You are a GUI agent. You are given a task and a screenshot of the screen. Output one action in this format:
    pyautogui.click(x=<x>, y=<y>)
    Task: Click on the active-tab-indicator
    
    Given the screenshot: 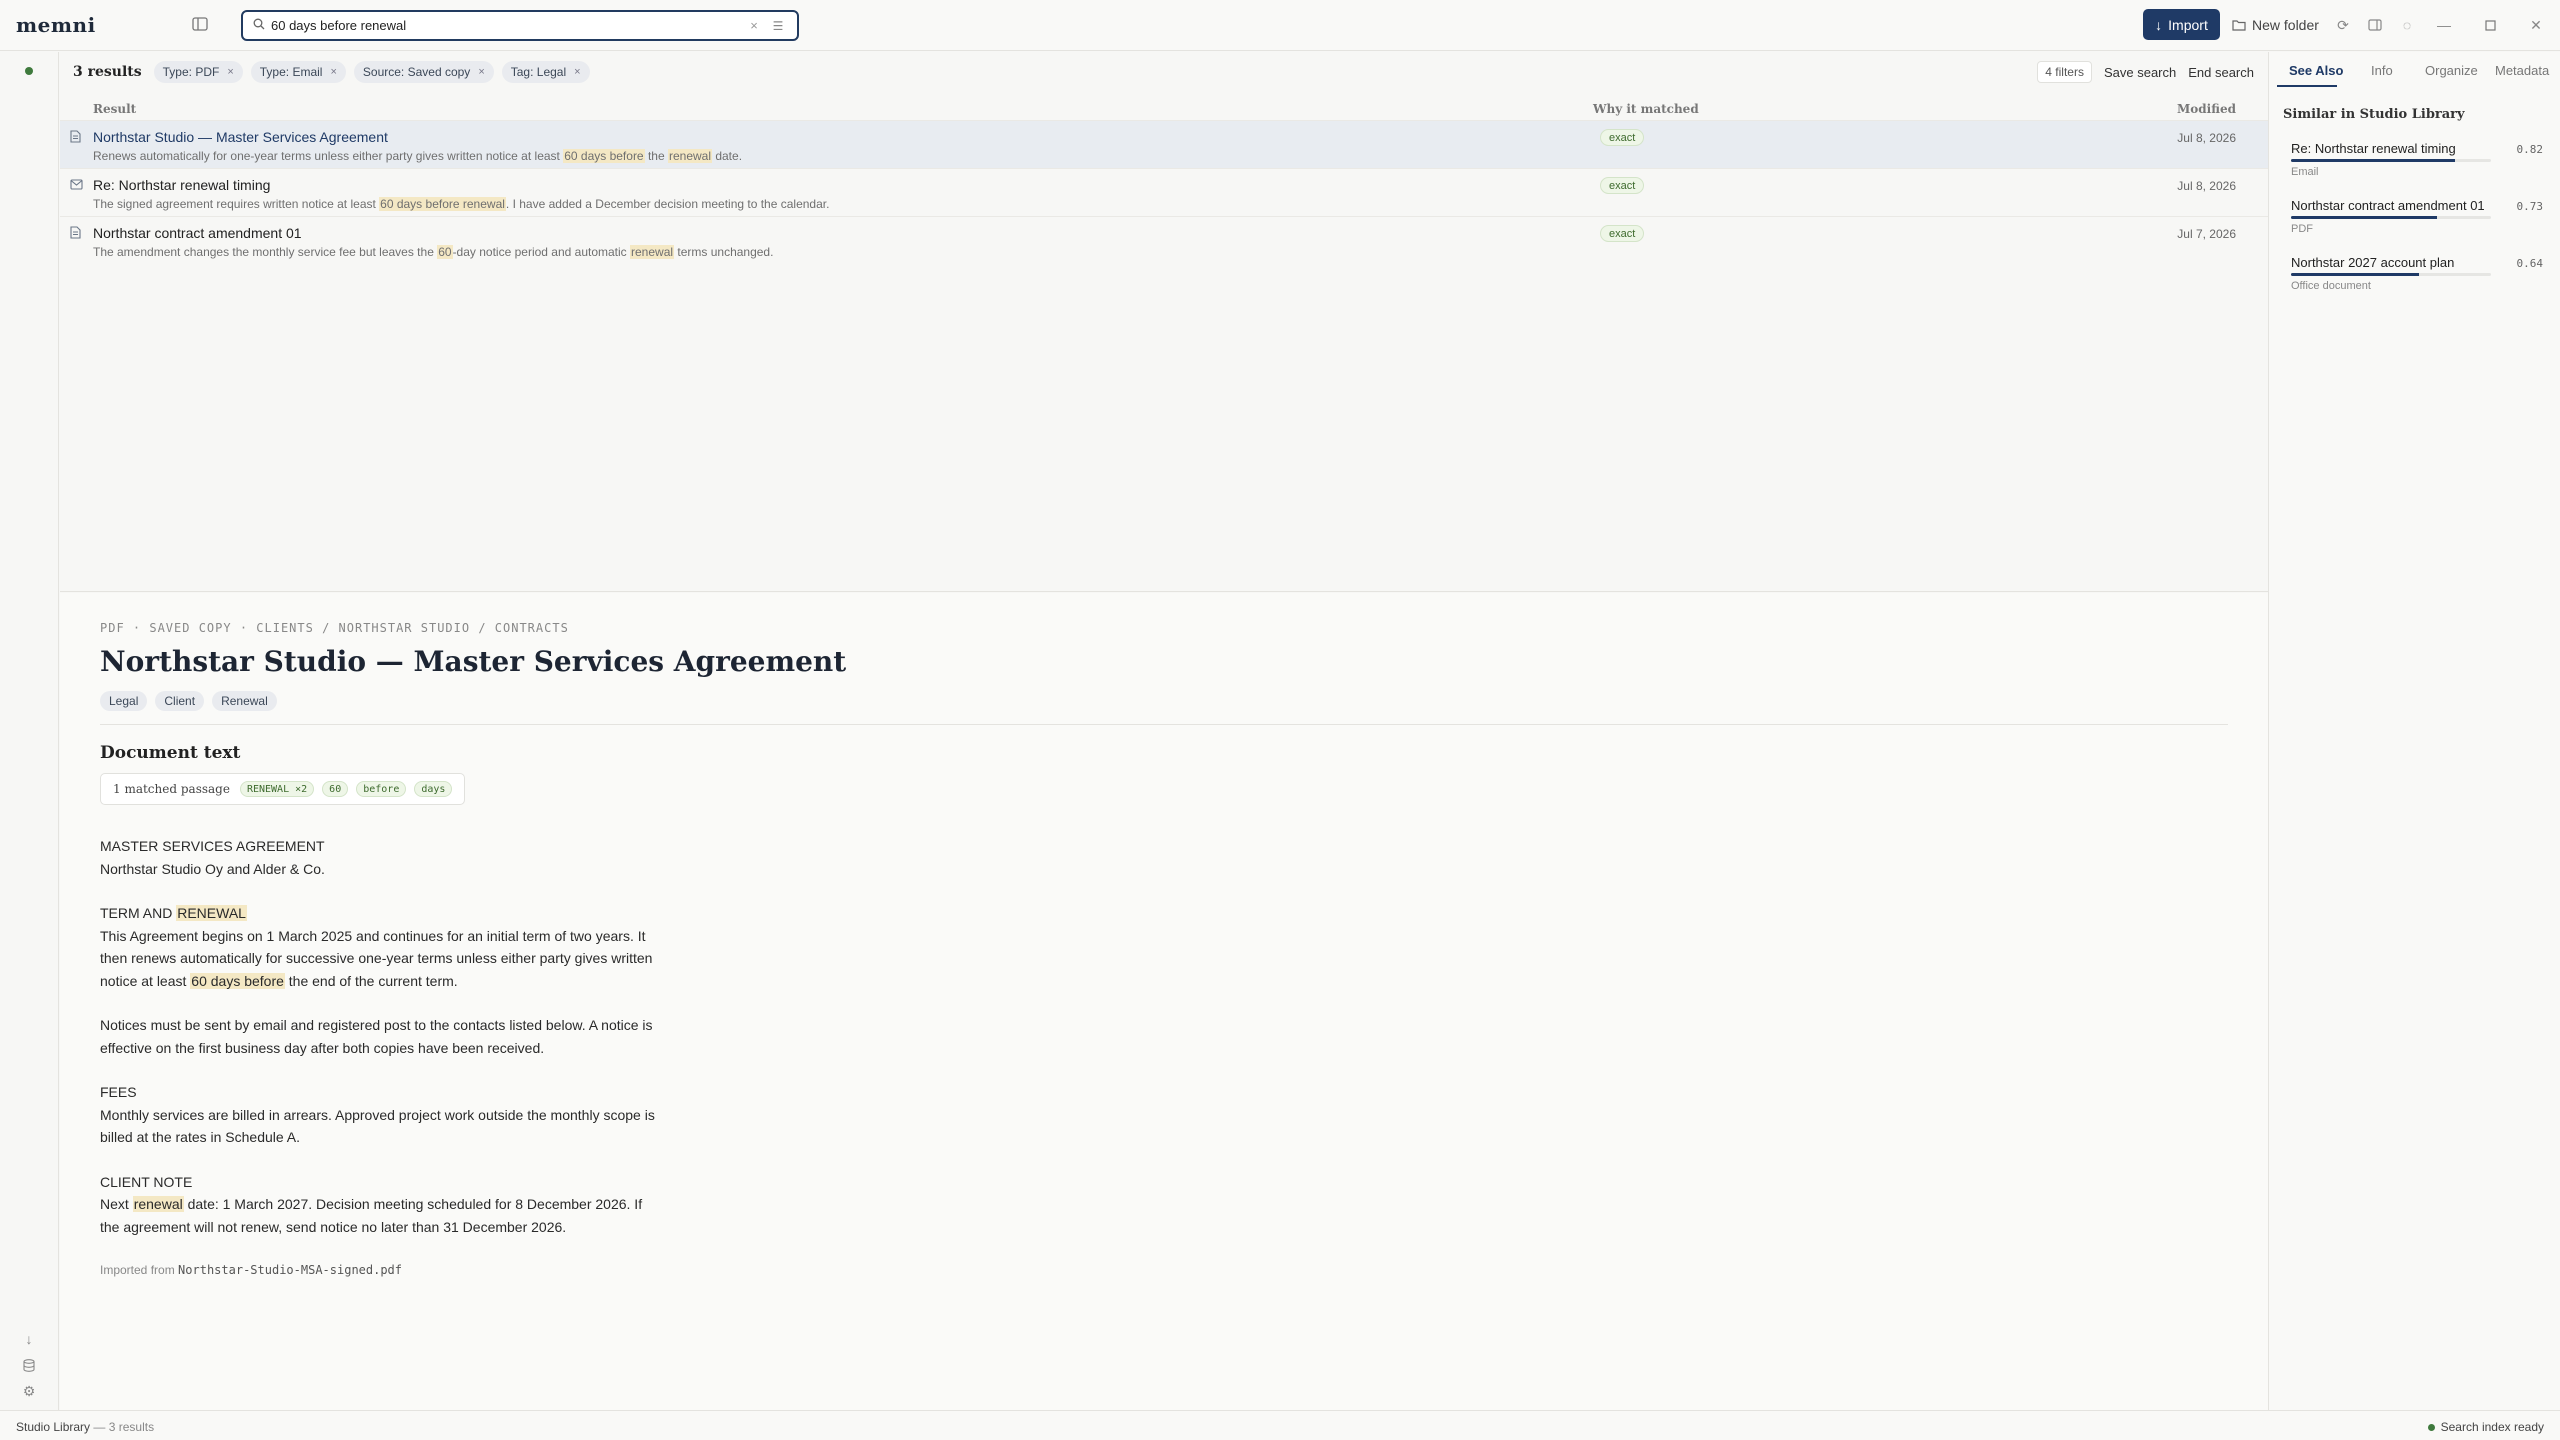 What is the action you would take?
    pyautogui.click(x=2307, y=86)
    